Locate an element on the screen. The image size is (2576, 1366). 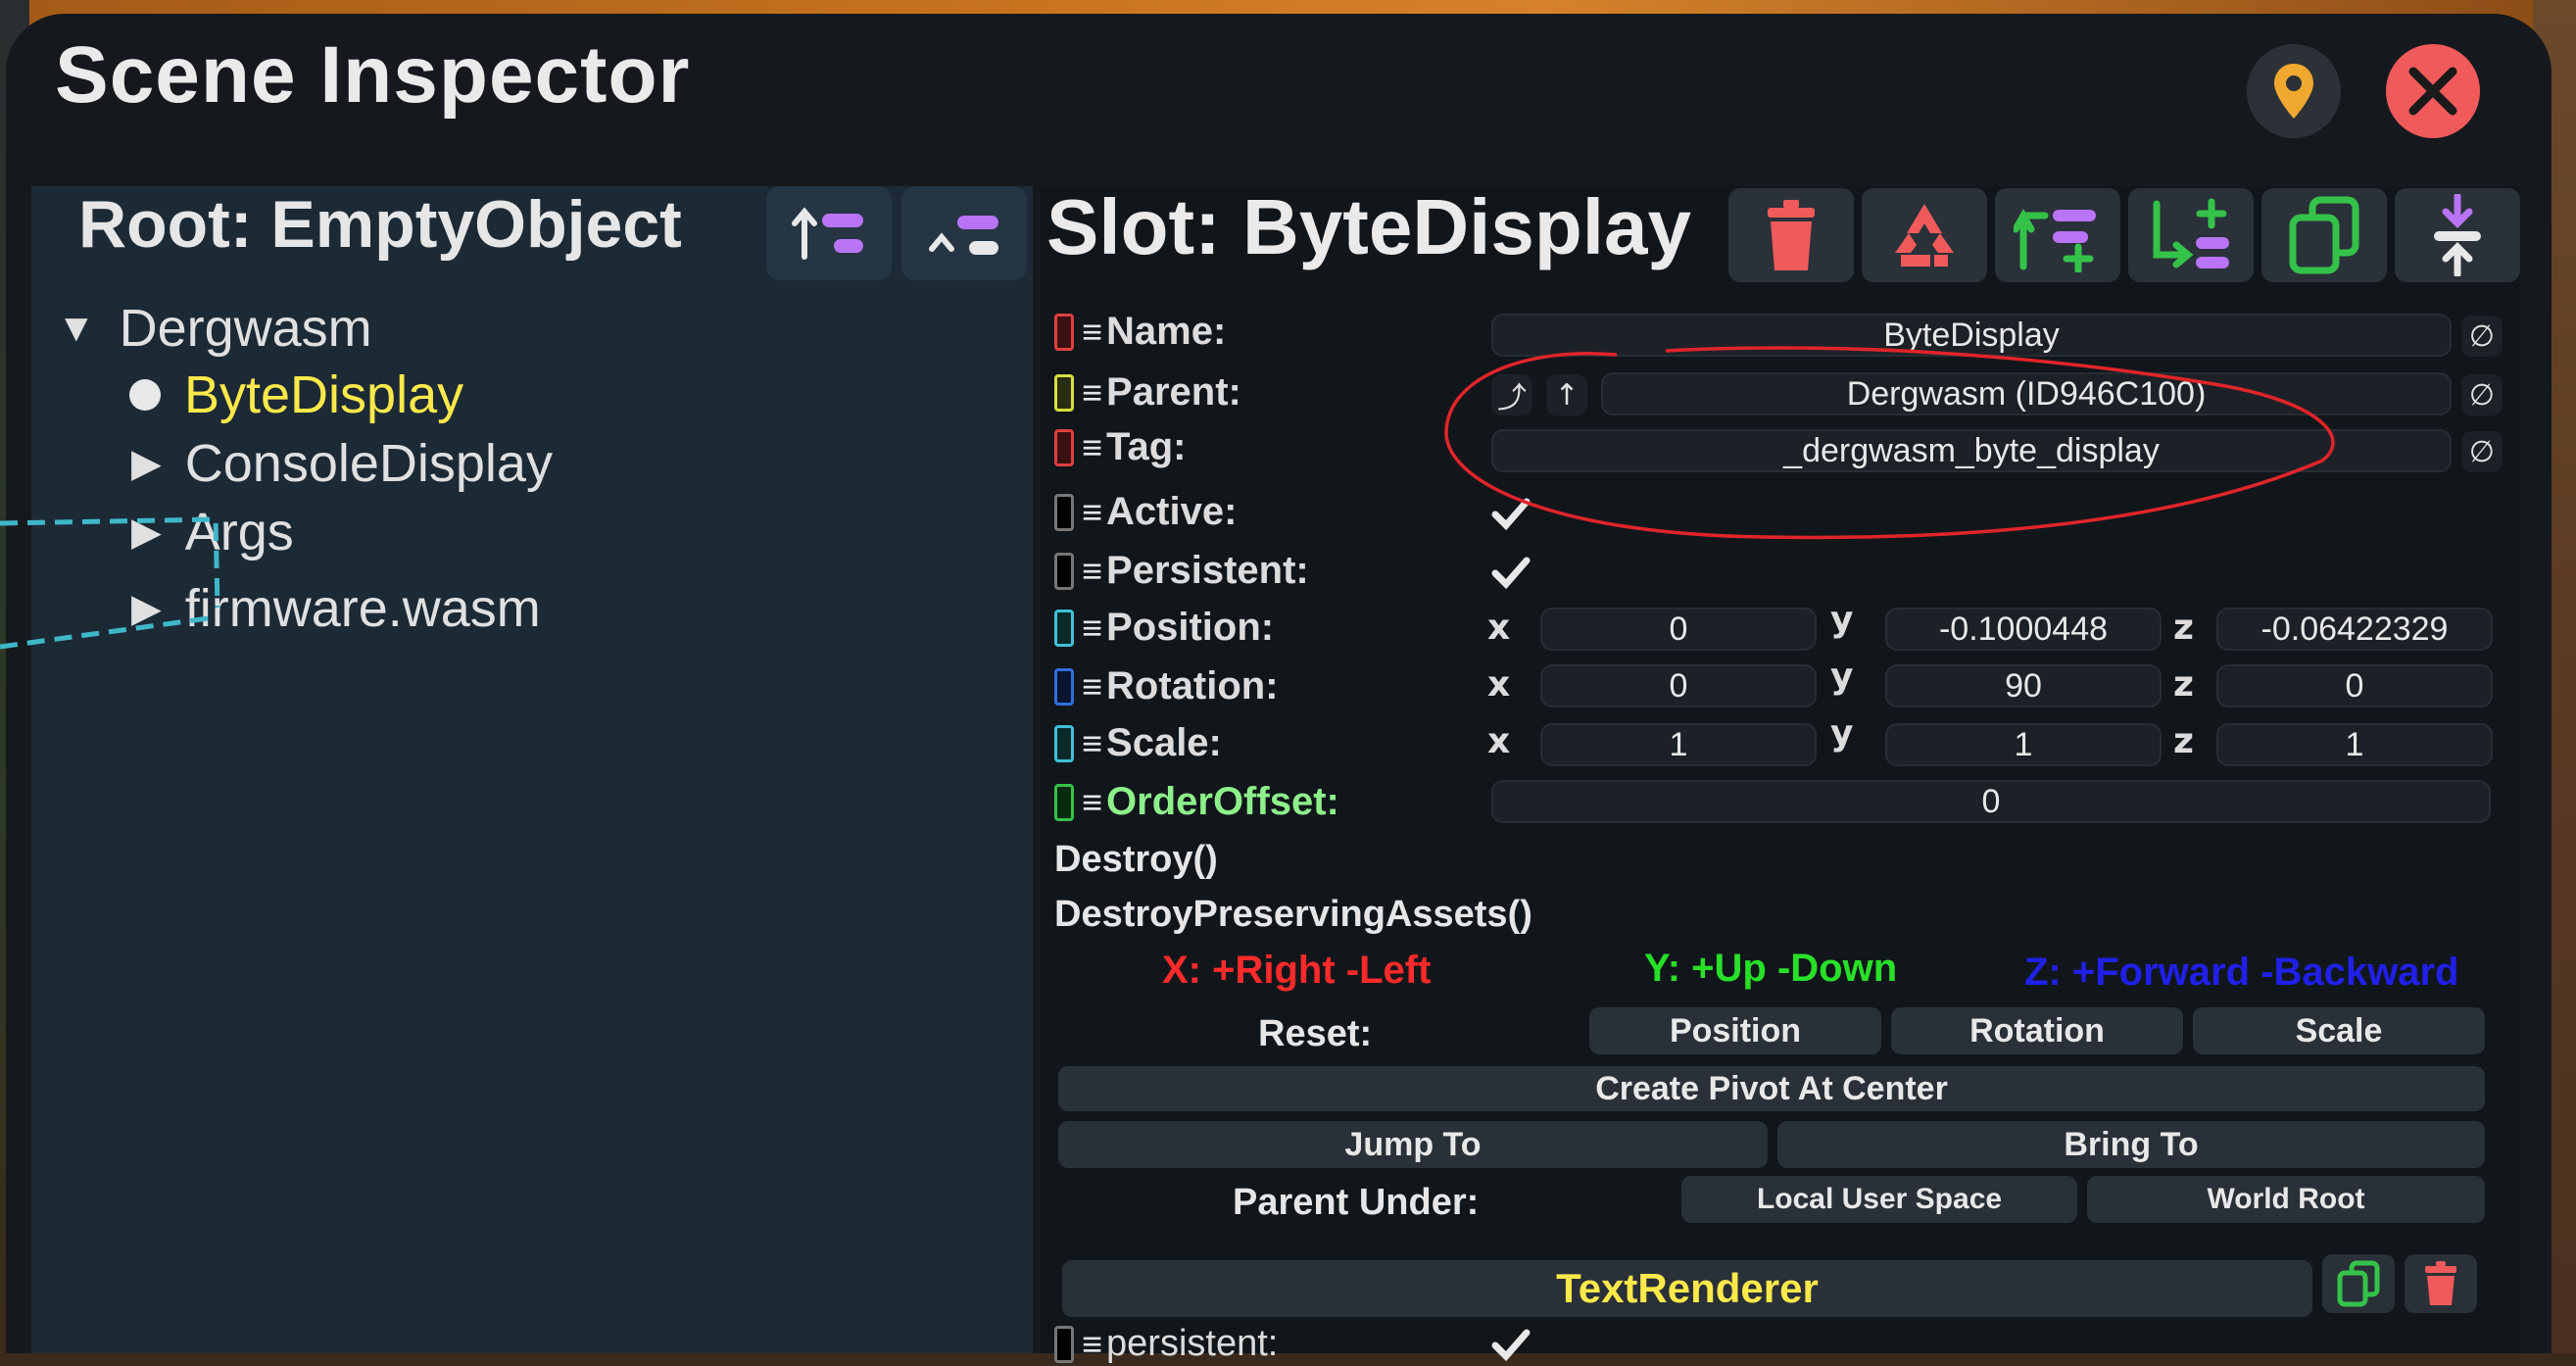
scale-y-input: 1 is located at coordinates (2023, 744).